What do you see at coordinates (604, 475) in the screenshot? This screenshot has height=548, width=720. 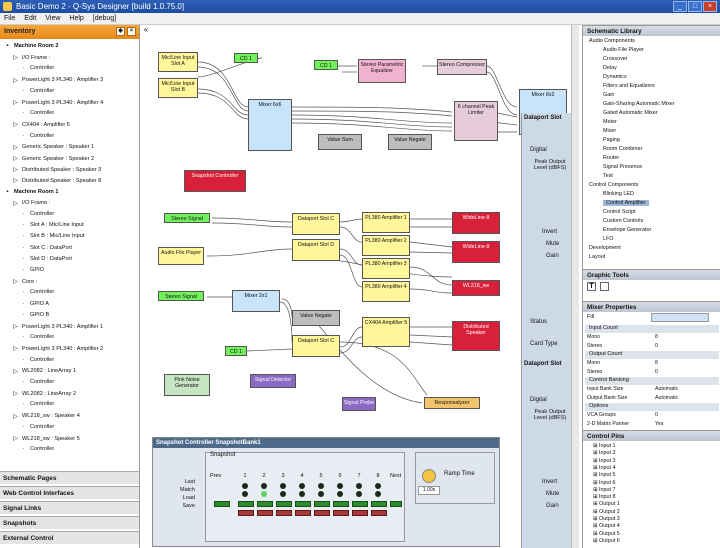 I see `control-pin-item: ⊞ Input 5` at bounding box center [604, 475].